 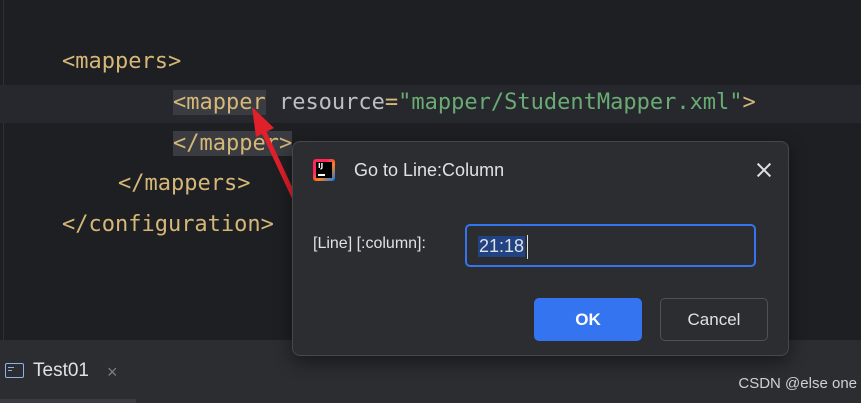 I want to click on run-console-icon, so click(x=14, y=370).